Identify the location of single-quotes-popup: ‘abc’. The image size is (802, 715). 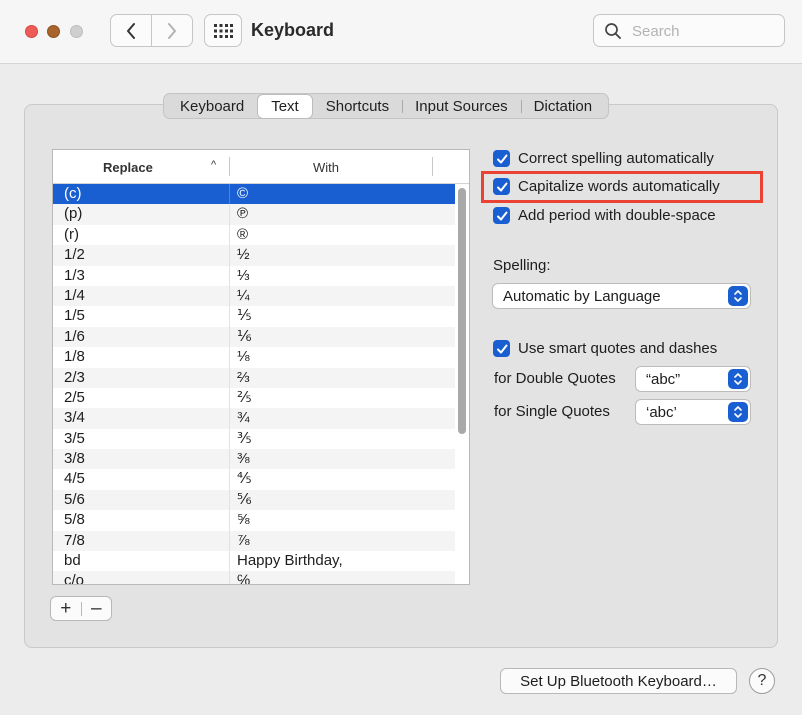
(693, 412).